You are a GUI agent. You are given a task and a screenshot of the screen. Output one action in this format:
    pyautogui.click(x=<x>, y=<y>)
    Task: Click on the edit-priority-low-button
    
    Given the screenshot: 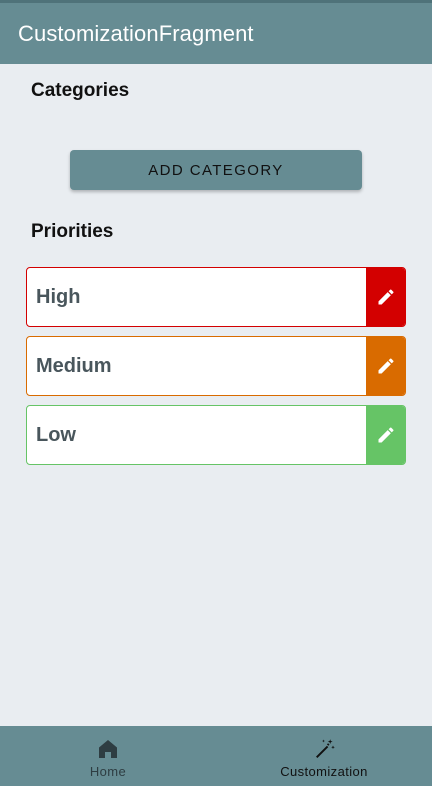 What is the action you would take?
    pyautogui.click(x=385, y=435)
    